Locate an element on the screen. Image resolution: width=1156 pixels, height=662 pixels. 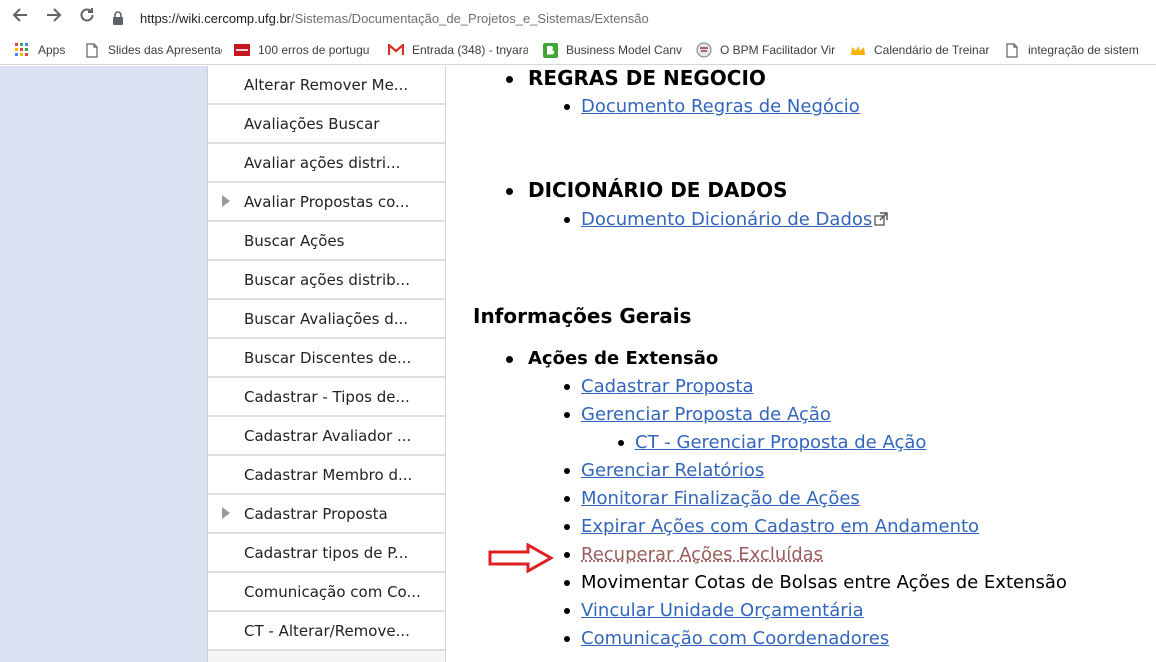
heading-acoes-extensao: Ações de Extensão is located at coordinates (612, 358).